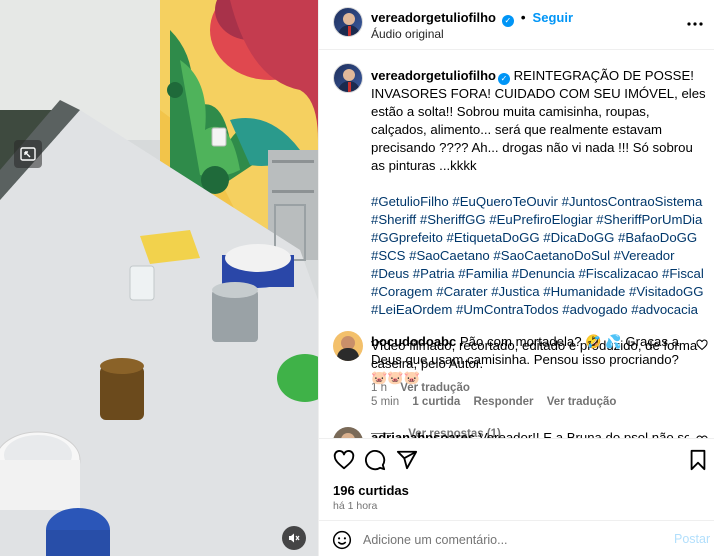  What do you see at coordinates (348, 78) in the screenshot?
I see `caption-avatar` at bounding box center [348, 78].